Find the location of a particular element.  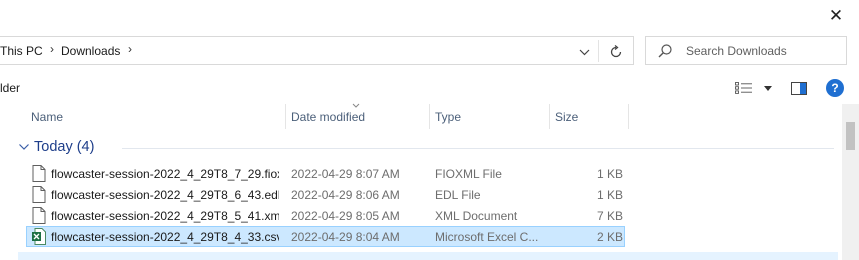

folder-label: lder is located at coordinates (10, 88).